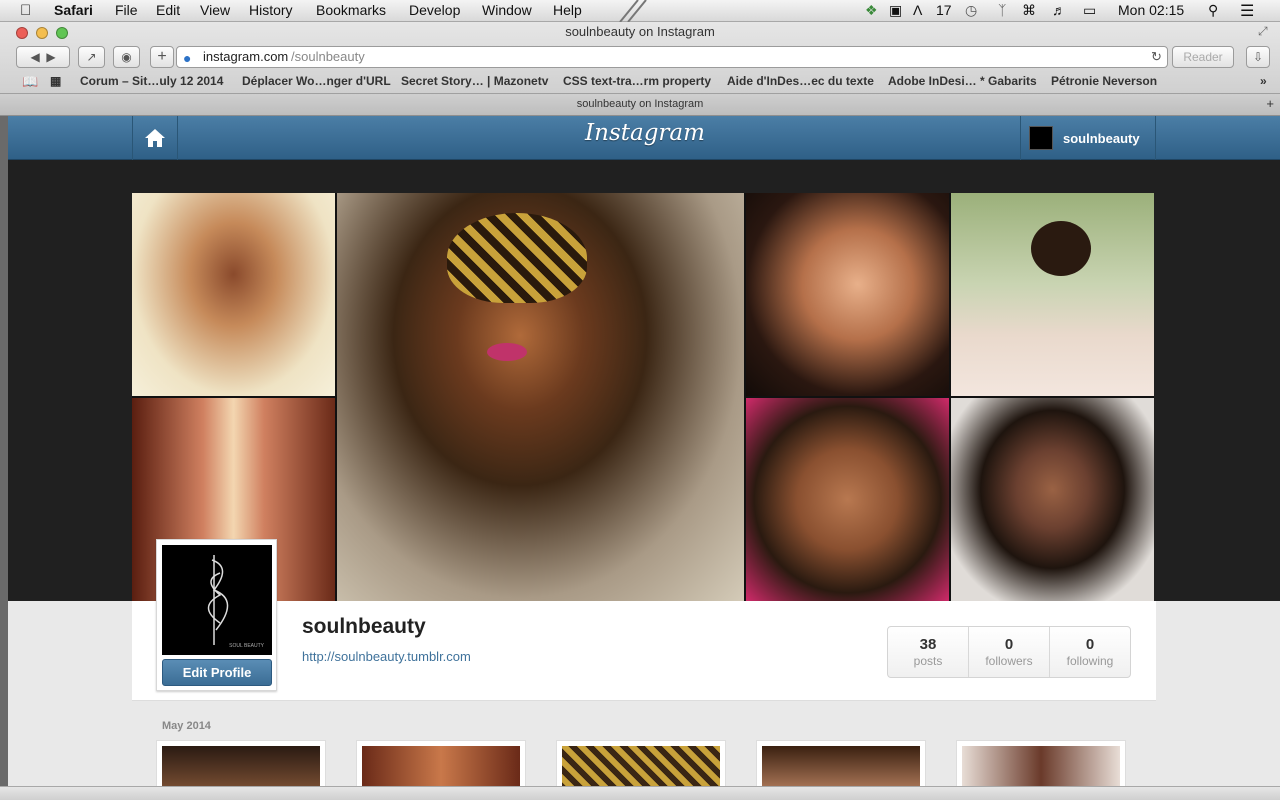  What do you see at coordinates (567, 10) in the screenshot?
I see `menu-help: Help` at bounding box center [567, 10].